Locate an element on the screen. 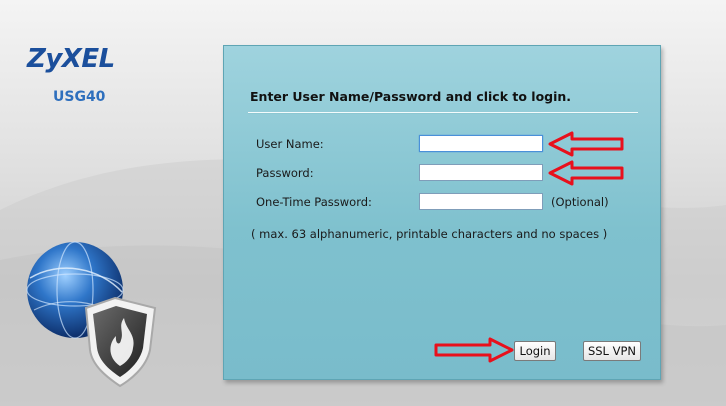 The width and height of the screenshot is (726, 406). red-arrow-password is located at coordinates (586, 173).